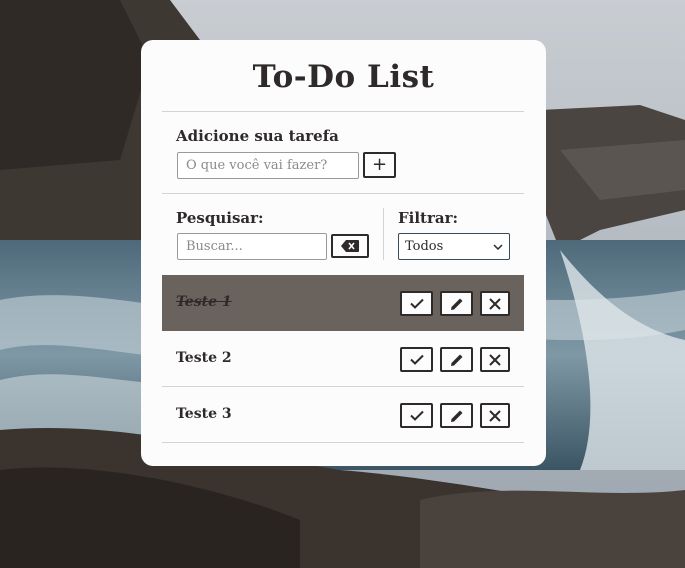  Describe the element at coordinates (379, 165) in the screenshot. I see `add-task-button: +` at that location.